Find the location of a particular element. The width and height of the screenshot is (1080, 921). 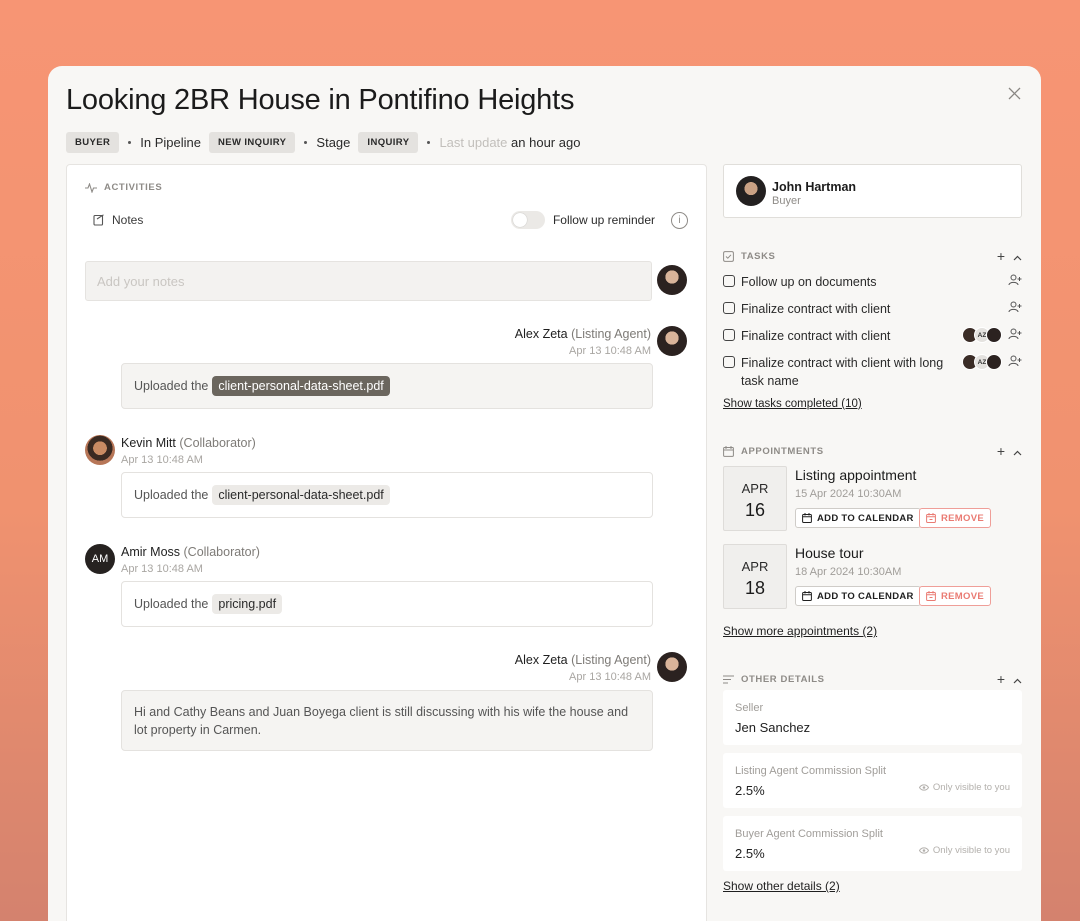

notes-icon is located at coordinates (98, 220).